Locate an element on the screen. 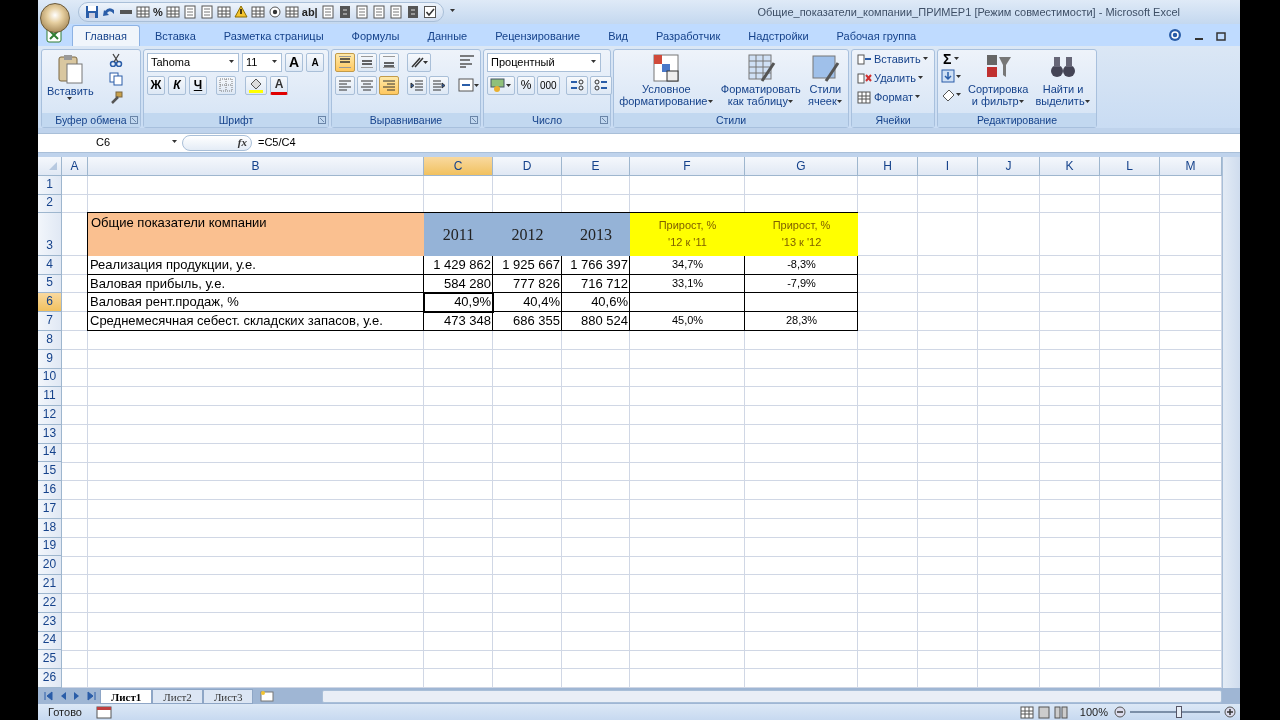 Image resolution: width=1280 pixels, height=720 pixels. paste-button: Вставить is located at coordinates (70, 76).